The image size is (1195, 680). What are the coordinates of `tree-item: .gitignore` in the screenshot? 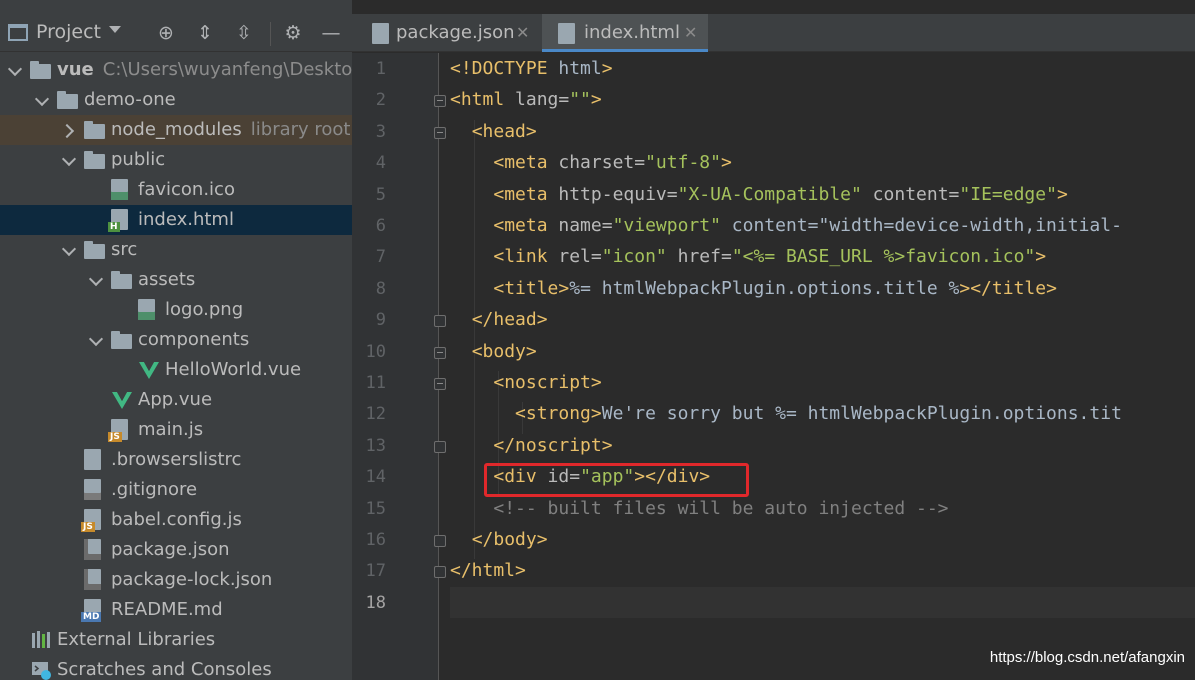 It's located at (176, 490).